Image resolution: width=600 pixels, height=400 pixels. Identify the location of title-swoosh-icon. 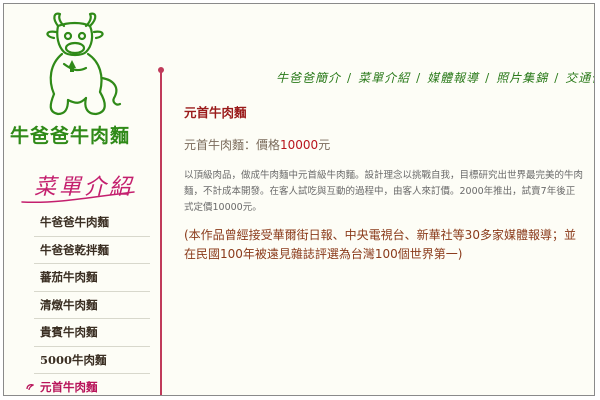
(78, 197).